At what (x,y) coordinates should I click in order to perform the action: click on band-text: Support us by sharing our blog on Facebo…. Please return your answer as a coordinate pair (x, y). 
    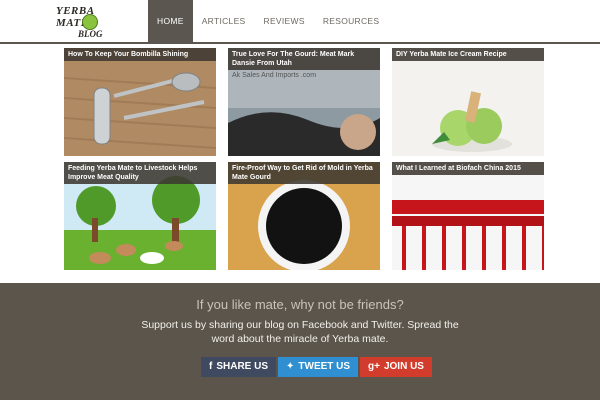
    Looking at the image, I should click on (300, 332).